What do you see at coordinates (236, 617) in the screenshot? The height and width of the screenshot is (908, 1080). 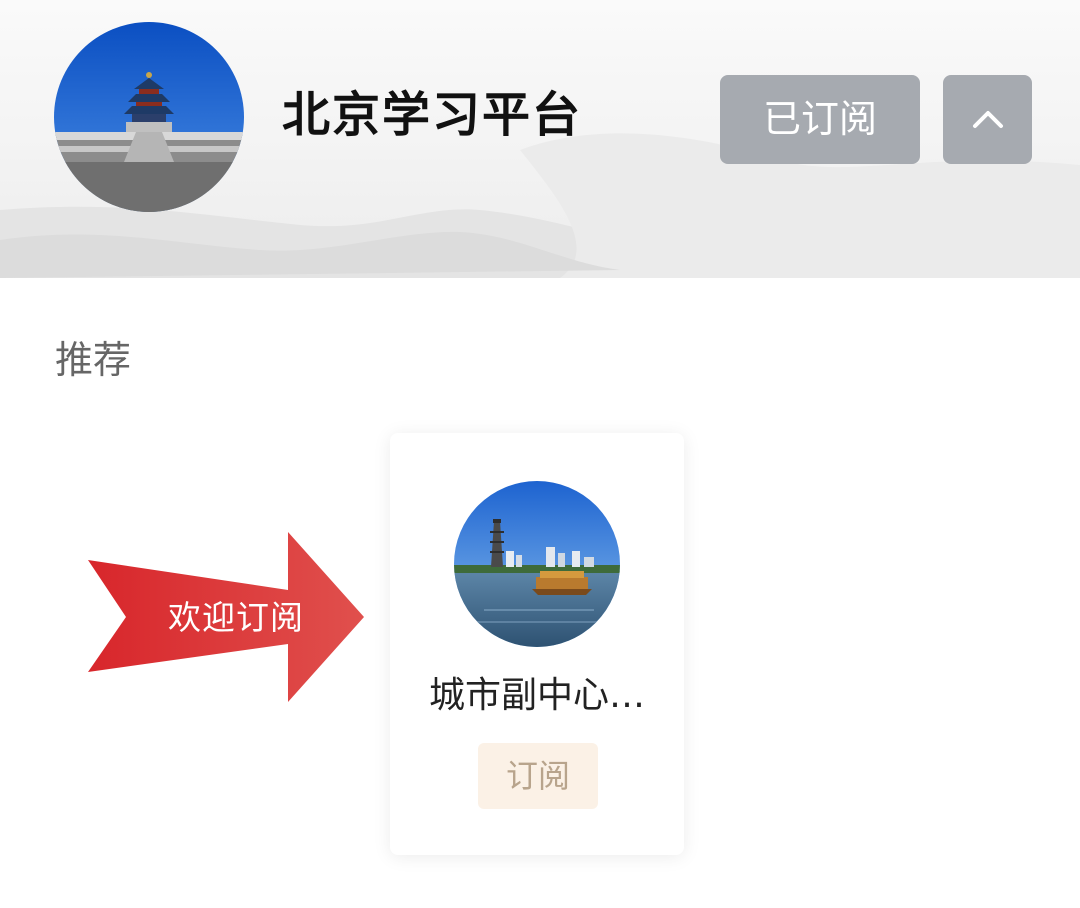 I see `welcome-banner-text: 欢迎订阅` at bounding box center [236, 617].